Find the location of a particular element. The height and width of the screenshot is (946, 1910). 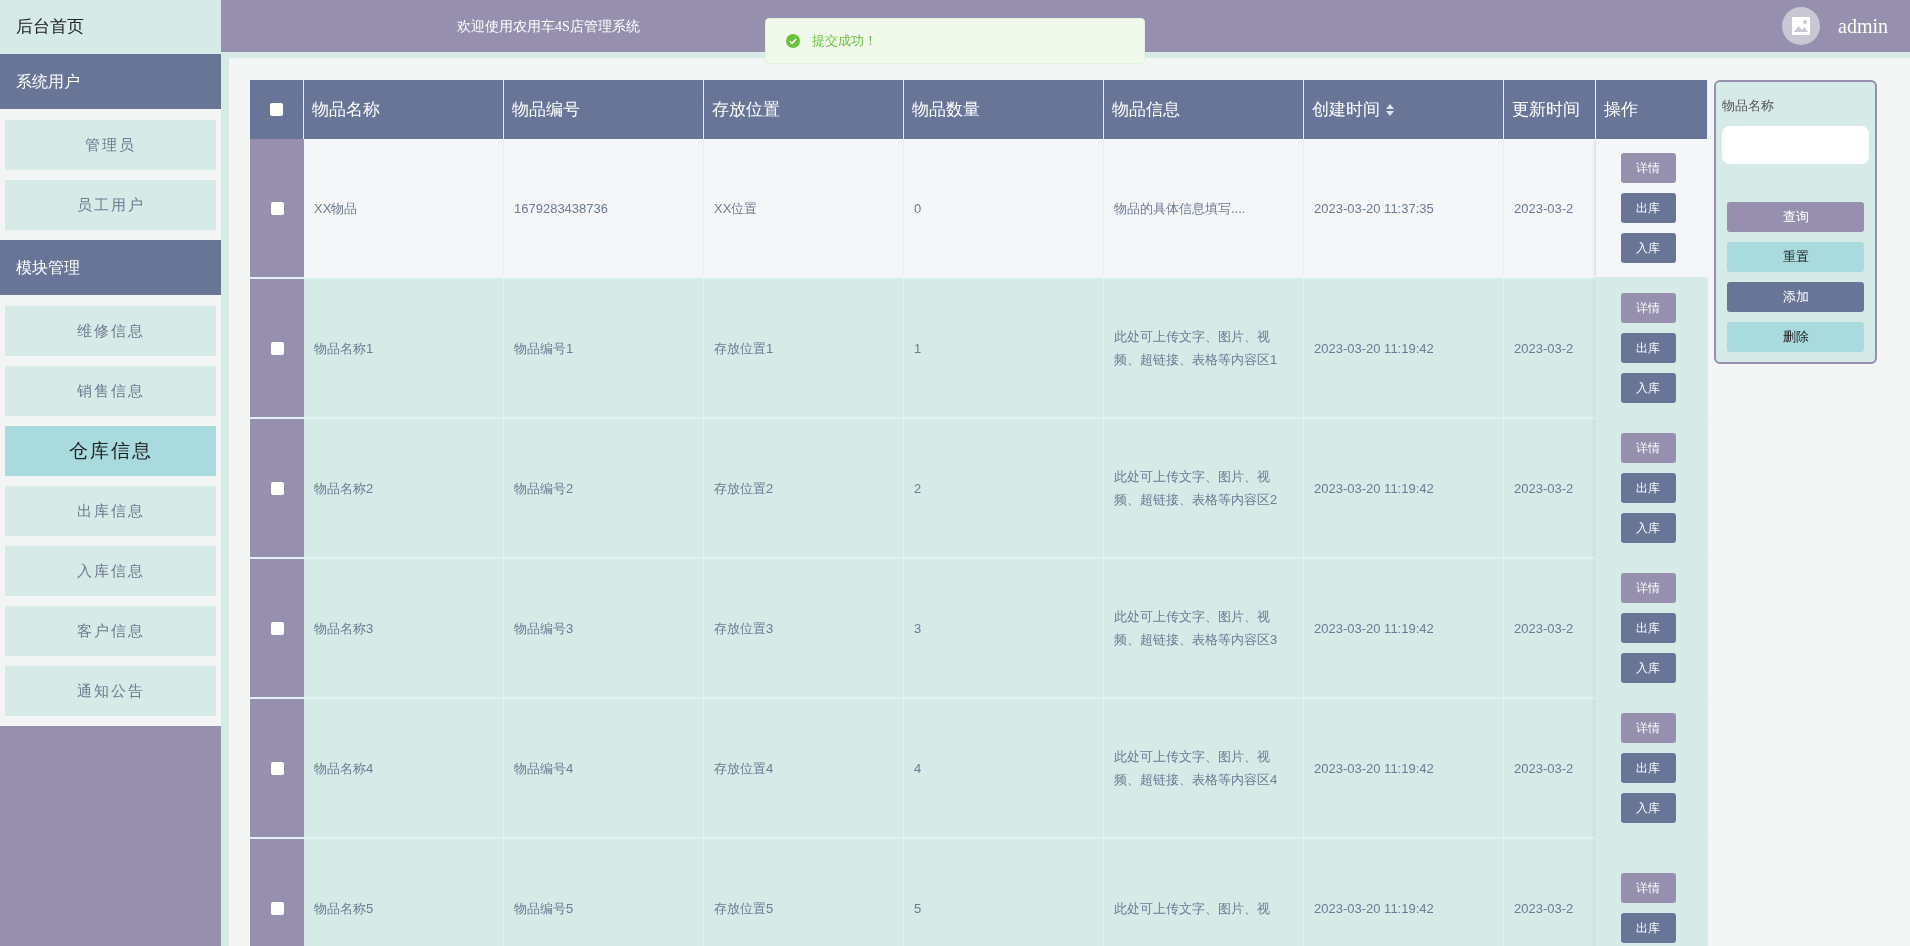

table-cell-text: 2023-03-20 11:37:35 is located at coordinates (1374, 208).